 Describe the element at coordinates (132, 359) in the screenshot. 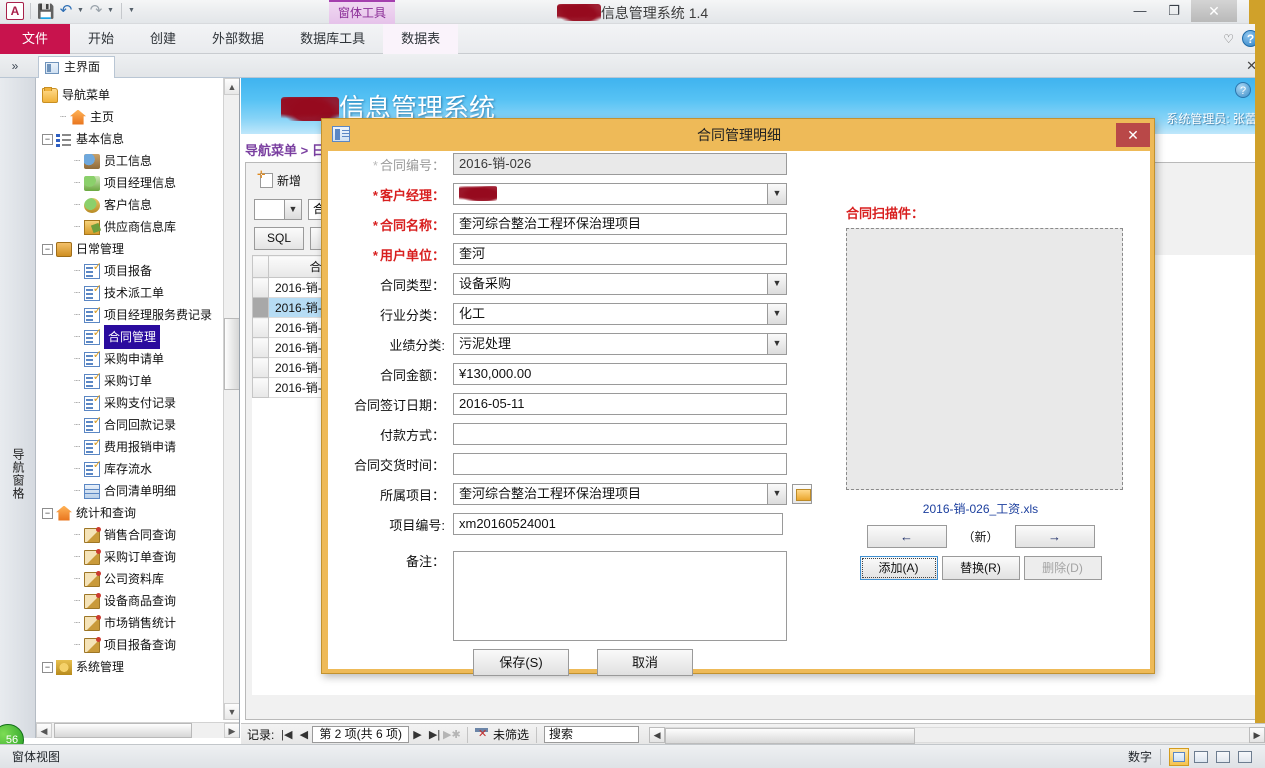

I see `tree-item-12: ┈ 采购申请单` at that location.